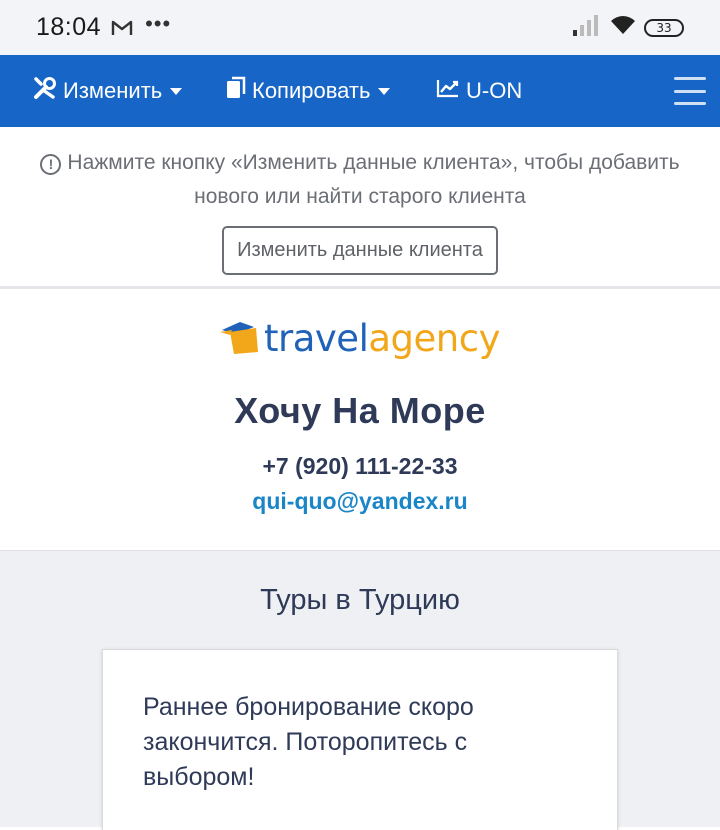 This screenshot has height=830, width=720. What do you see at coordinates (113, 90) in the screenshot?
I see `edit-label: Изменить` at bounding box center [113, 90].